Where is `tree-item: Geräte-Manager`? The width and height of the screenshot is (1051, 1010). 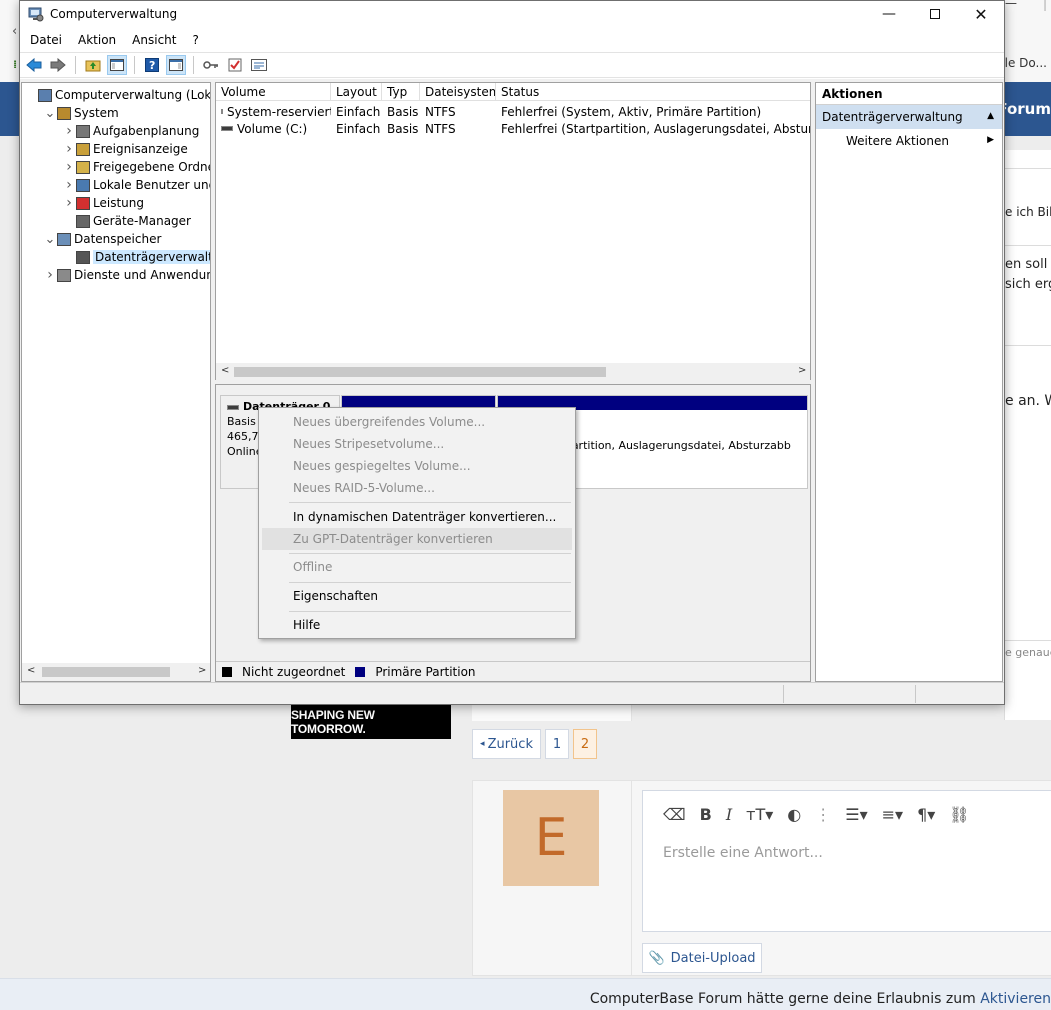 tree-item: Geräte-Manager is located at coordinates (126, 221).